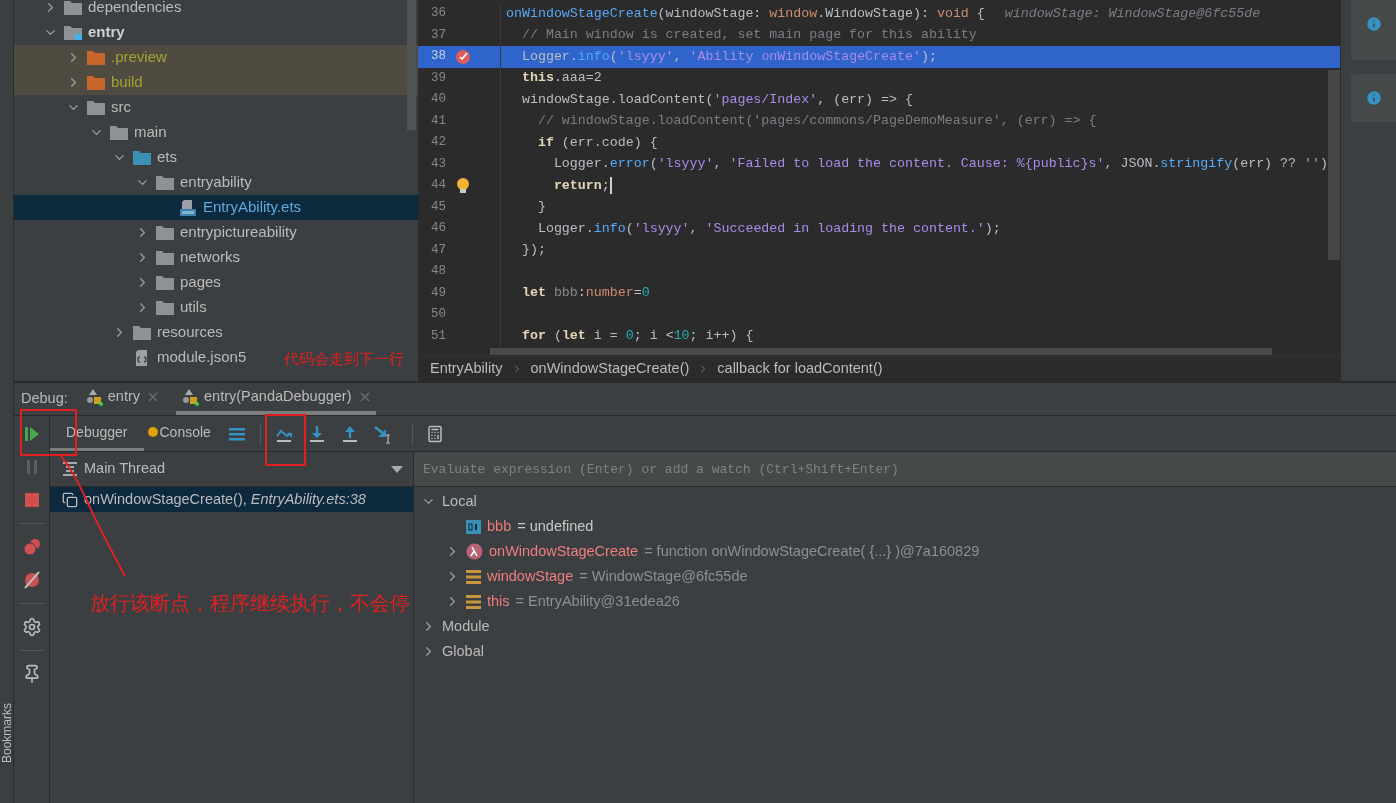 This screenshot has width=1396, height=803. Describe the element at coordinates (113, 307) in the screenshot. I see `tree-item: utils` at that location.